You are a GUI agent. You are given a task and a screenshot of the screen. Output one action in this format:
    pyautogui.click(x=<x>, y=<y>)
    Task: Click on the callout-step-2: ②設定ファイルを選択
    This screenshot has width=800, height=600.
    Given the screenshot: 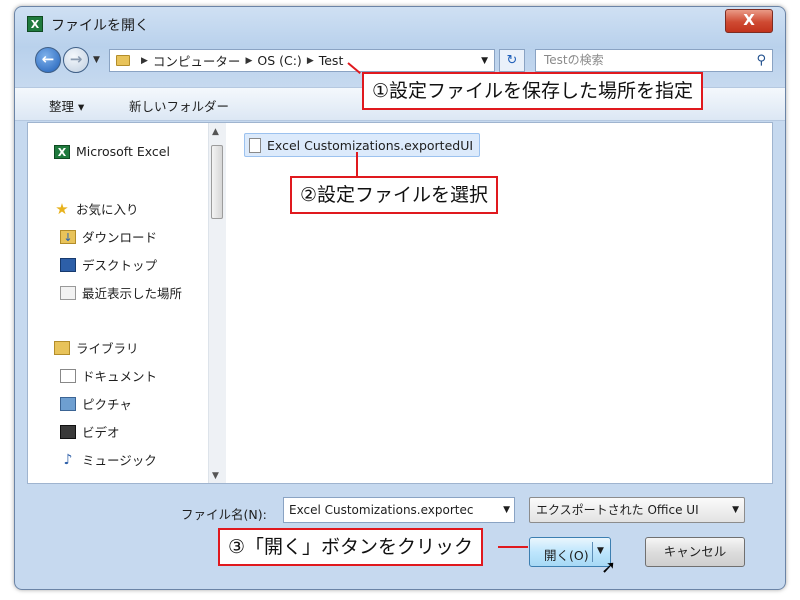 What is the action you would take?
    pyautogui.click(x=394, y=195)
    